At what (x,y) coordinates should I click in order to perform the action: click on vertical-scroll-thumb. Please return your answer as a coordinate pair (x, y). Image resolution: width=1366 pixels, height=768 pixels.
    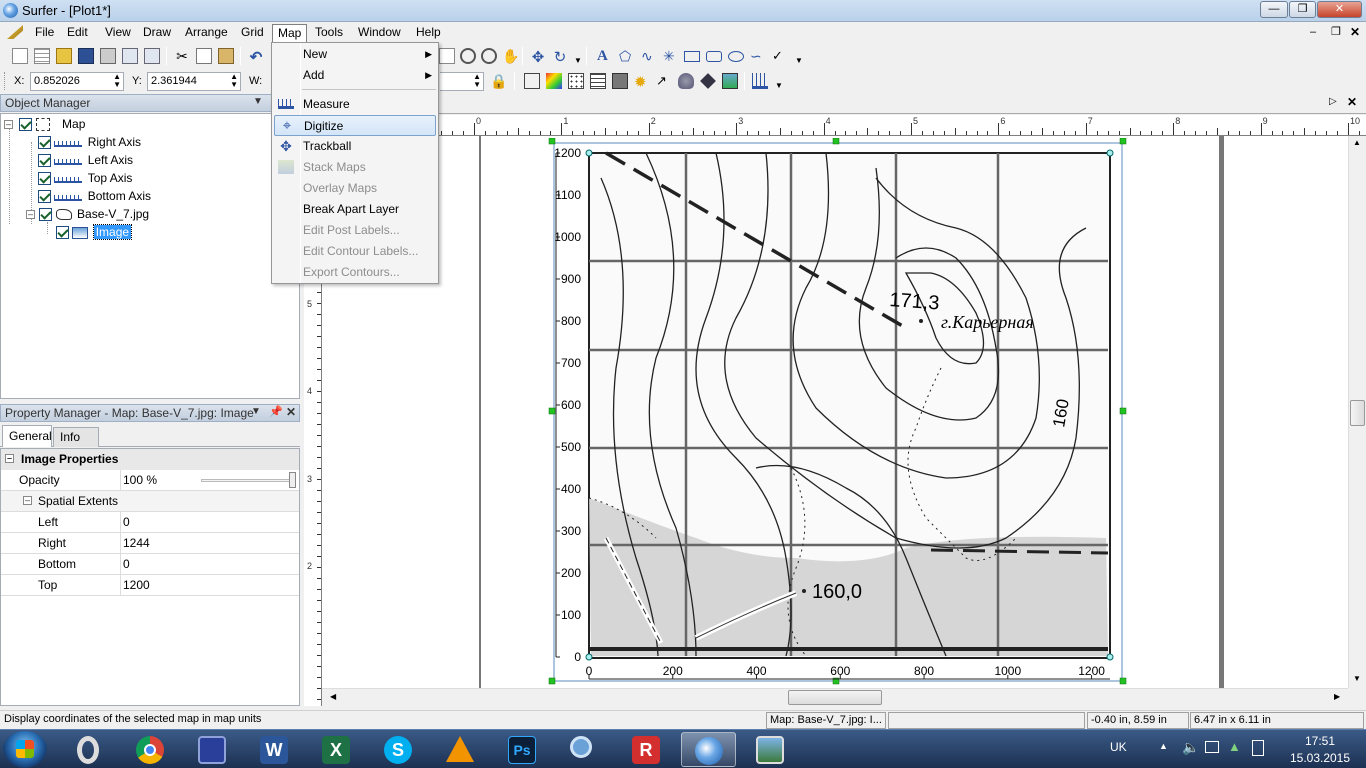
    Looking at the image, I should click on (1357, 413).